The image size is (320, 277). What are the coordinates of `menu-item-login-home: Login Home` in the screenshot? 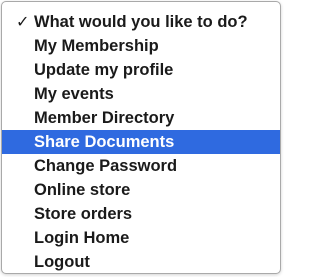 It's located at (141, 238).